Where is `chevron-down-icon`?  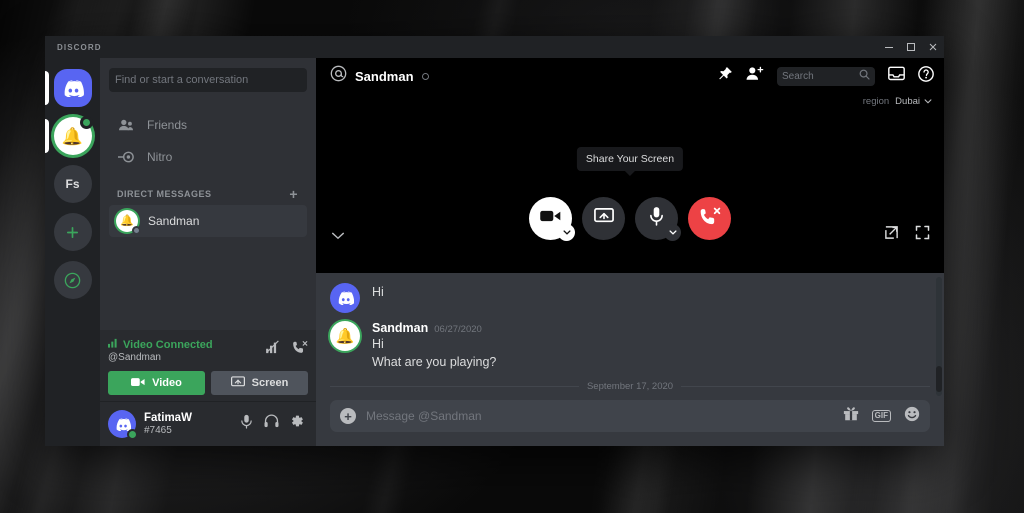 chevron-down-icon is located at coordinates (928, 101).